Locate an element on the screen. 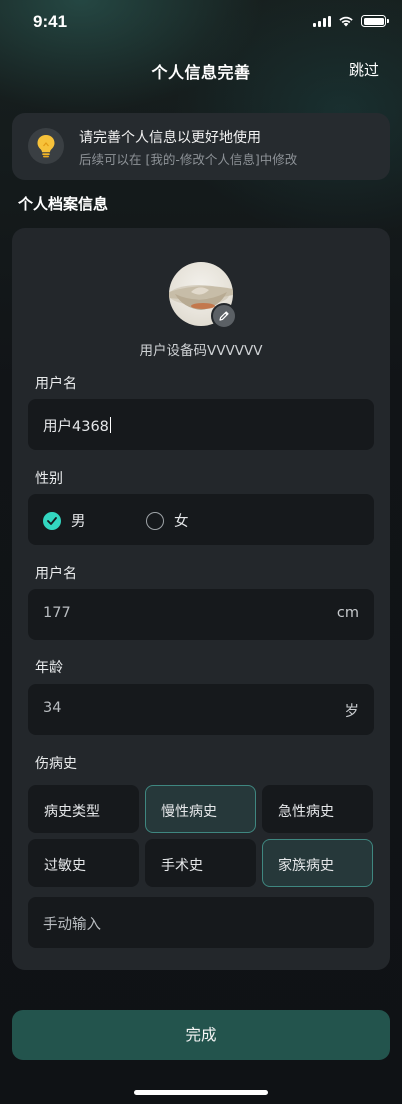  done-button: 完成 is located at coordinates (201, 1035).